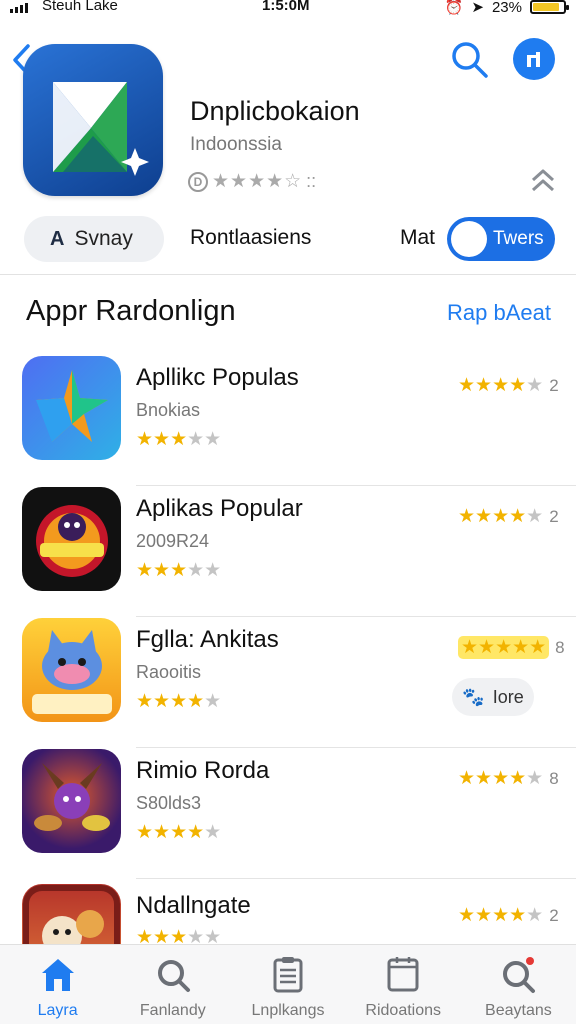 The image size is (576, 1024). What do you see at coordinates (454, 8) in the screenshot?
I see `alarm-icon: ⏰` at bounding box center [454, 8].